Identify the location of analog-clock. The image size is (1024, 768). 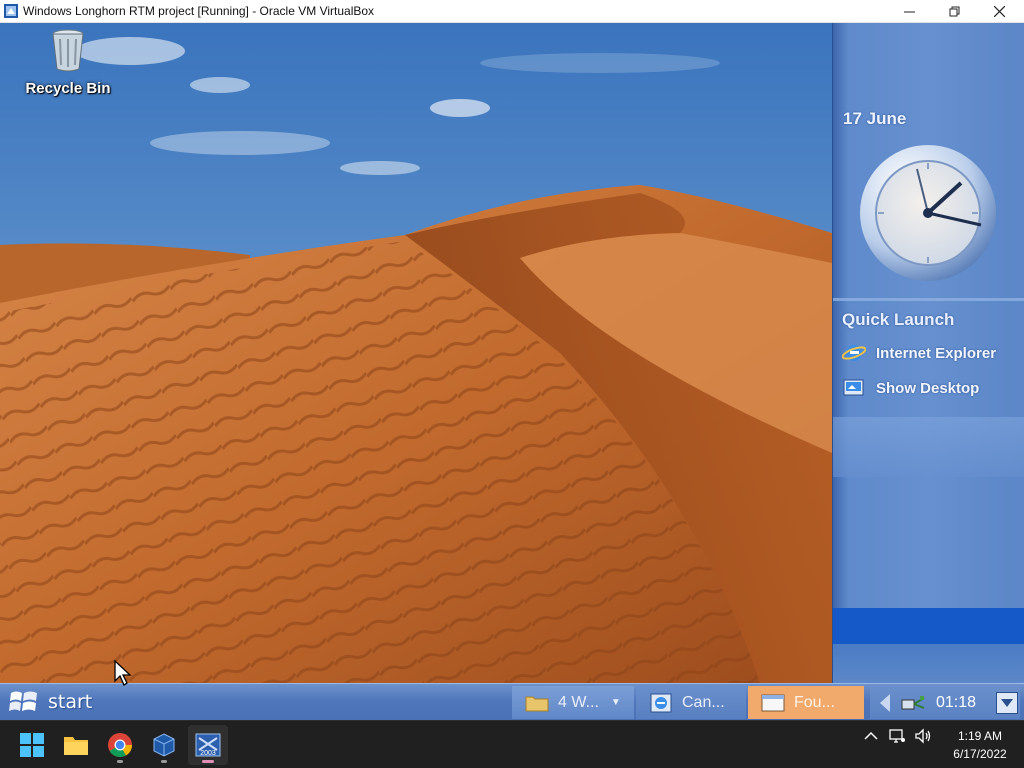
(928, 213).